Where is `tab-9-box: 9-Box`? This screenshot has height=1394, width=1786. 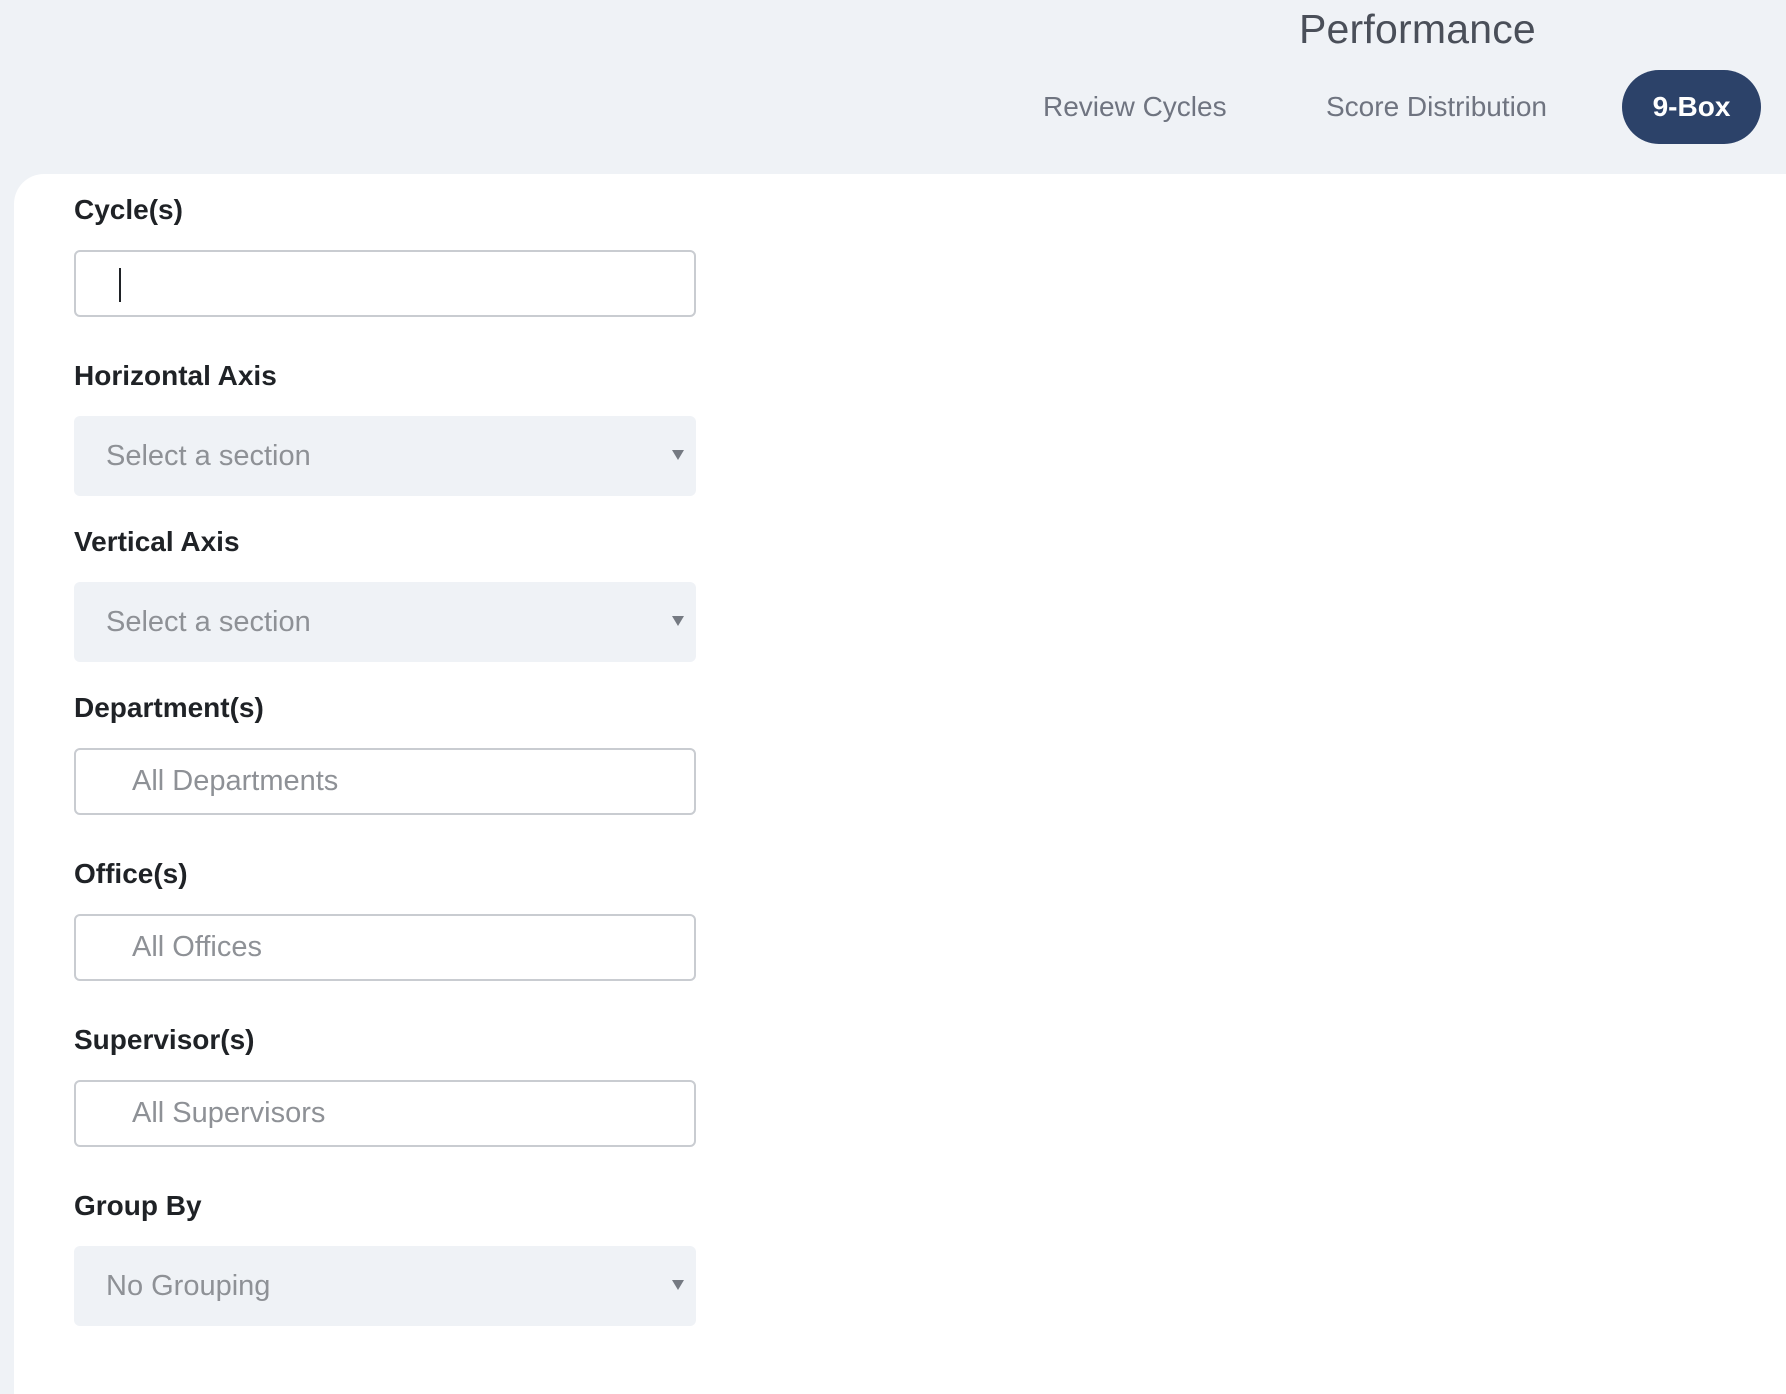
tab-9-box: 9-Box is located at coordinates (1691, 107).